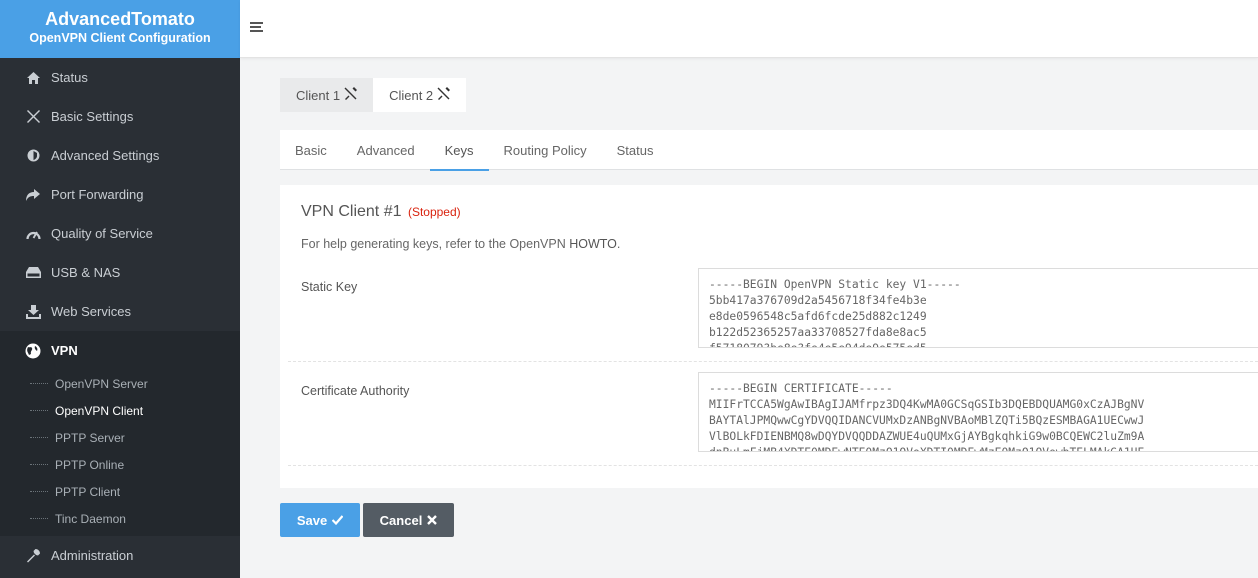  Describe the element at coordinates (401, 520) in the screenshot. I see `cancel-button-label: Cancel` at that location.